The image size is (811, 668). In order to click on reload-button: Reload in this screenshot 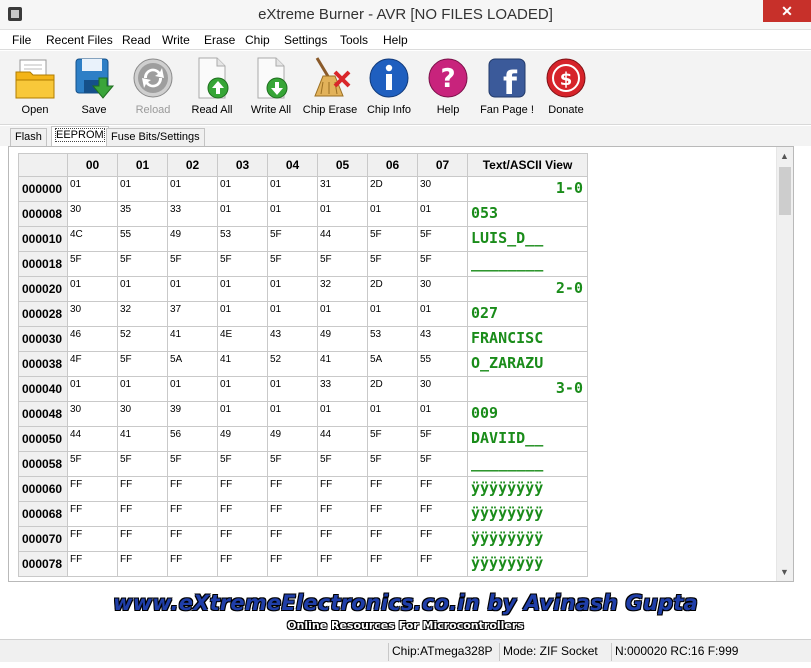, I will do `click(153, 87)`.